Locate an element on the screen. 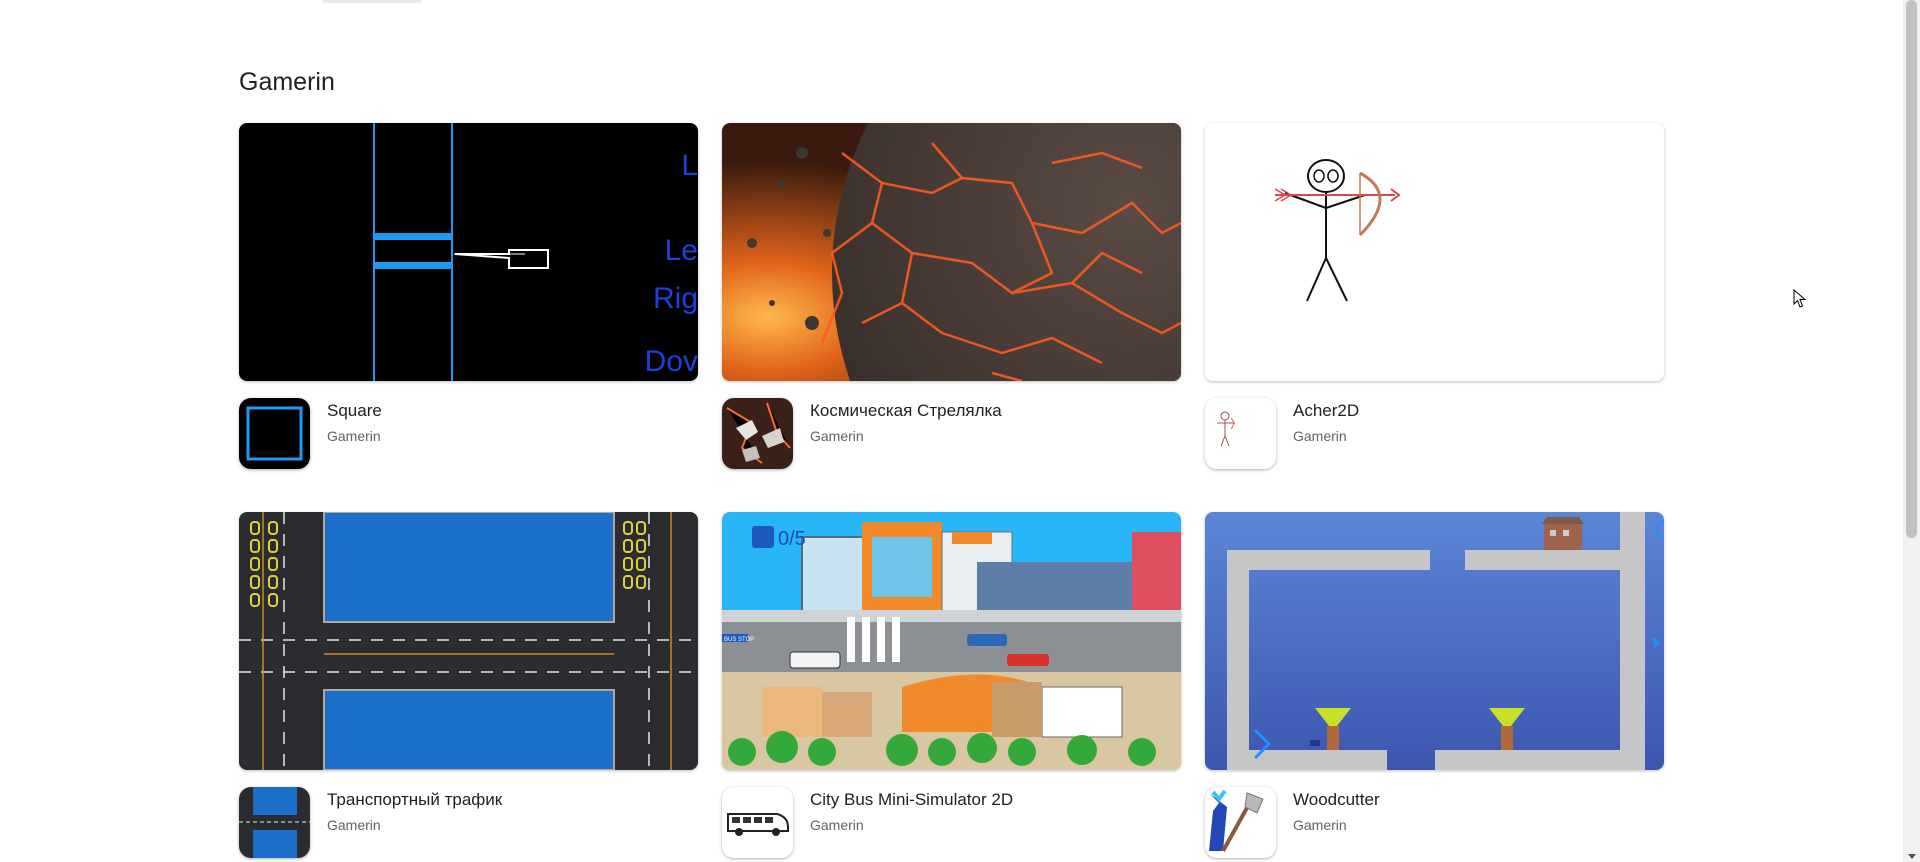  bus-stop-sign: BUS STOP is located at coordinates (739, 640).